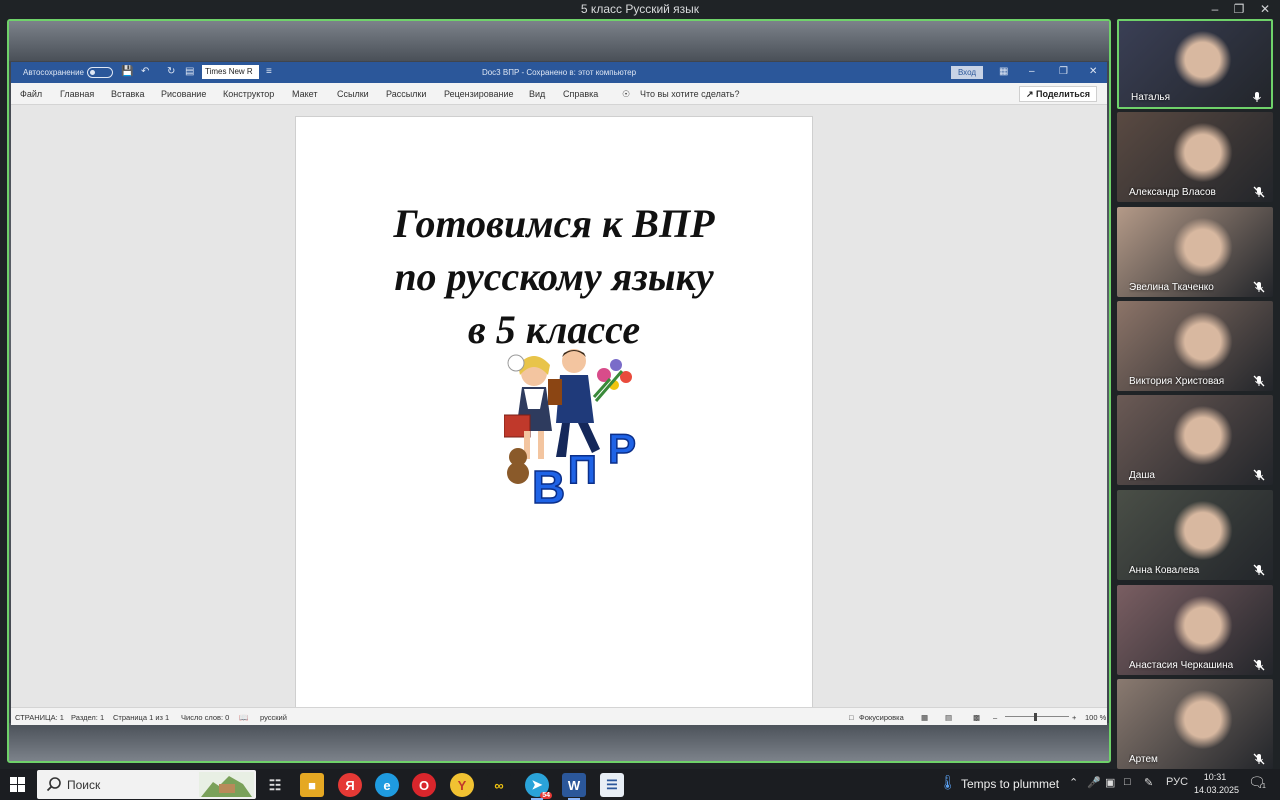 The image size is (1280, 800). I want to click on participant-name: Анна Ковалева, so click(1164, 570).